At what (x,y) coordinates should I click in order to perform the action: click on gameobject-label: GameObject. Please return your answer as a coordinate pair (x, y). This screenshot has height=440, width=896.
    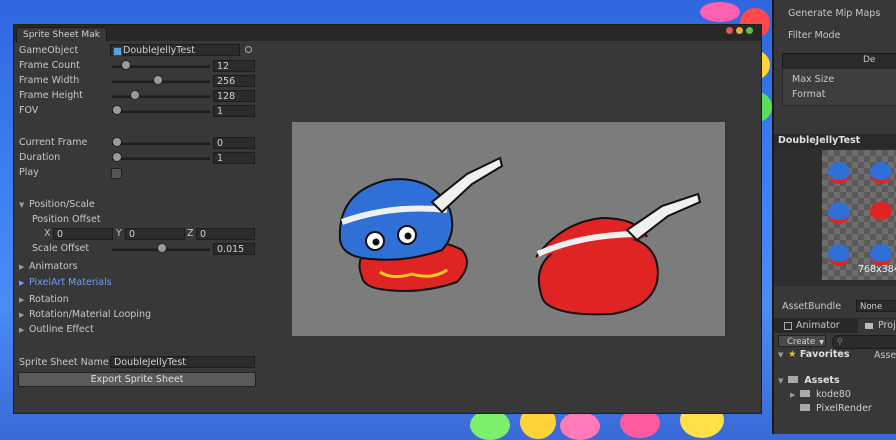
    Looking at the image, I should click on (49, 50).